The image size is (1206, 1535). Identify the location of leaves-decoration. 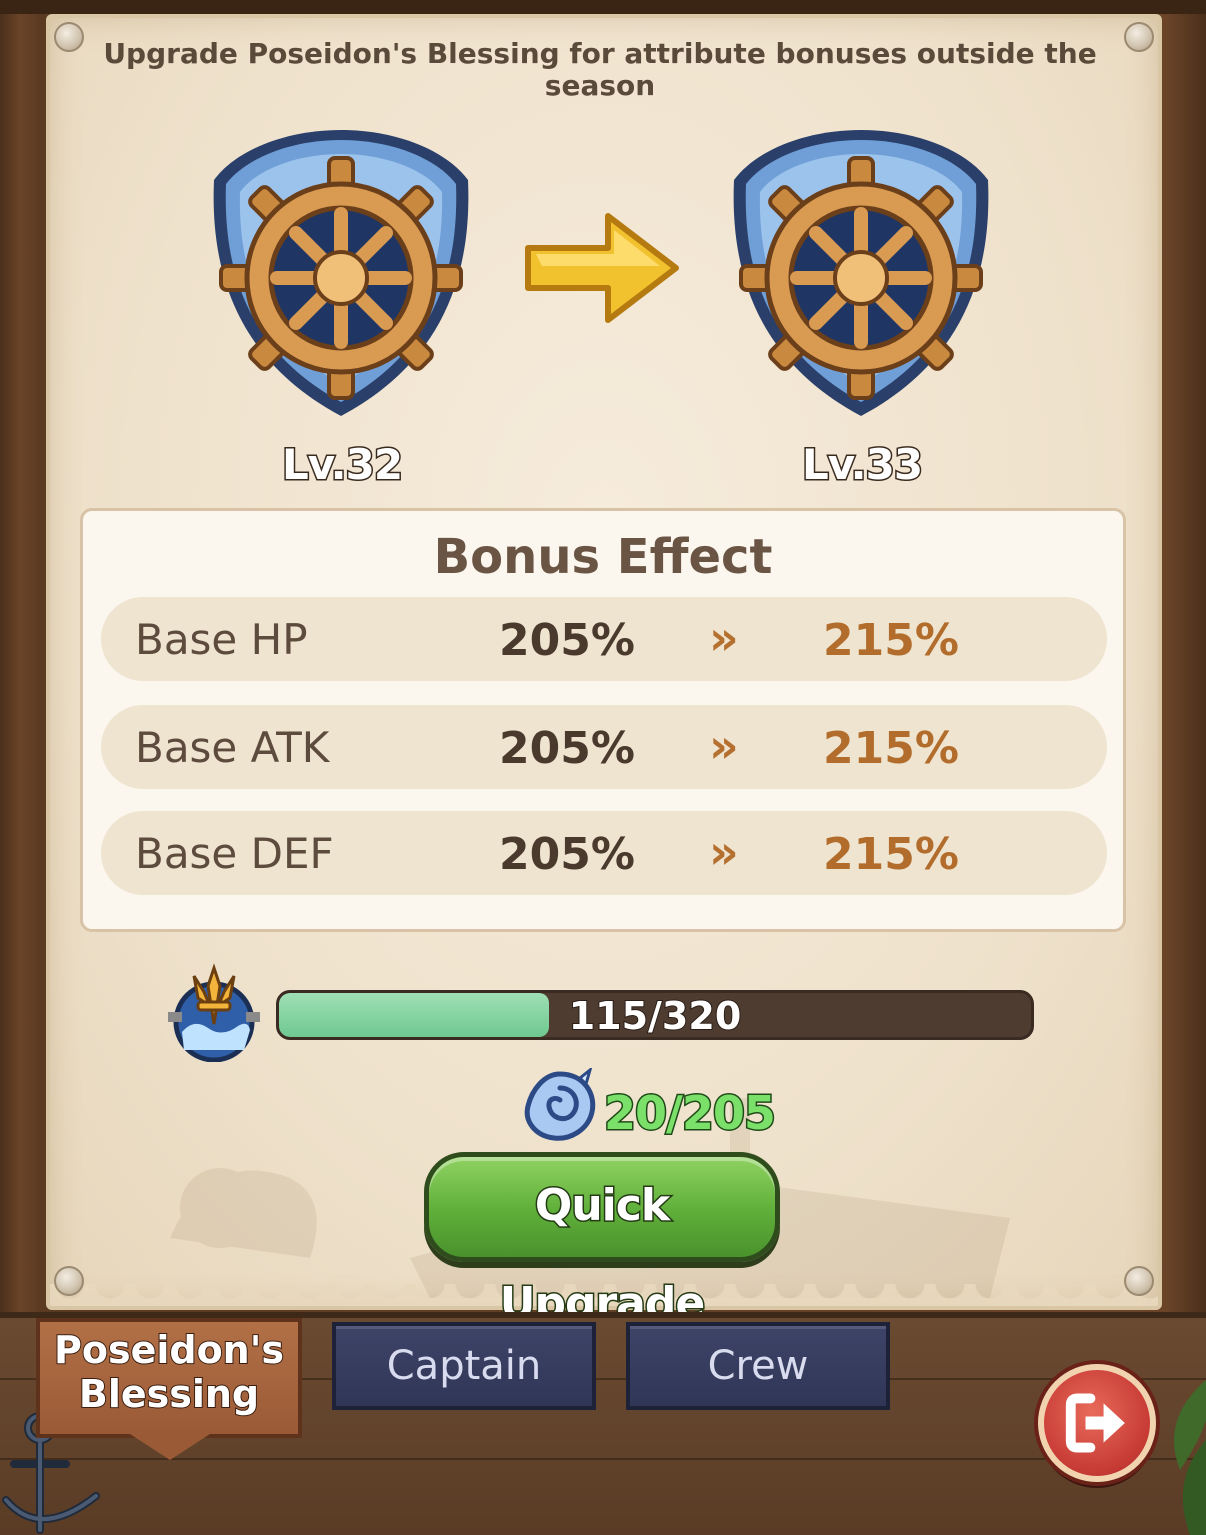
(1189, 1457).